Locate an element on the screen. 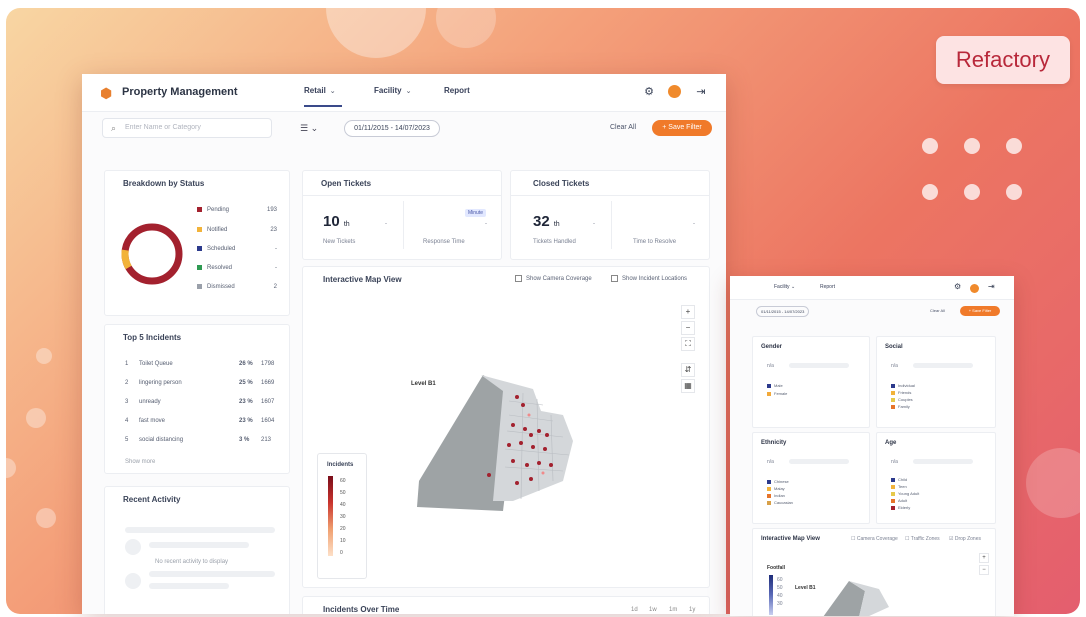 The image size is (1086, 617). kpi-label: Time to Resolve is located at coordinates (655, 242).